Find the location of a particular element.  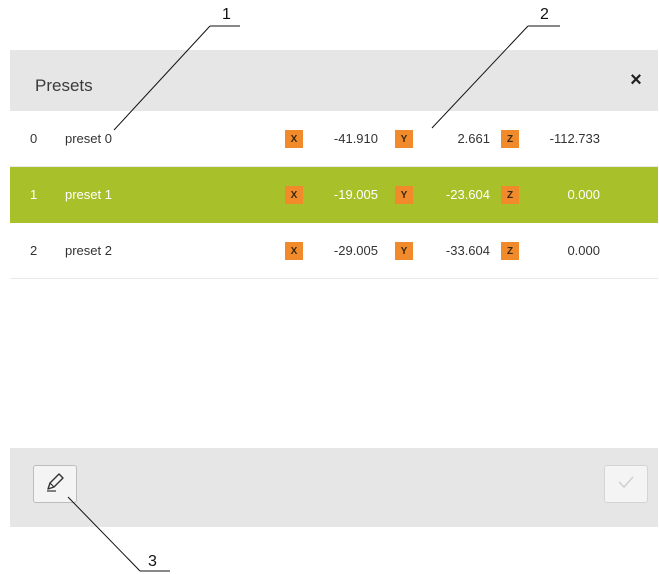

preset-x-value: -41.910 is located at coordinates (355, 138).